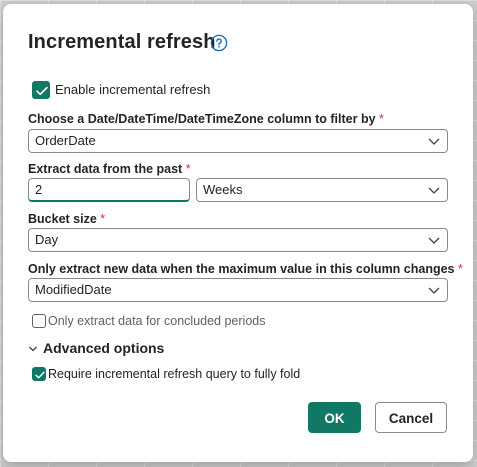 Image resolution: width=477 pixels, height=467 pixels. What do you see at coordinates (132, 89) in the screenshot?
I see `enable-incremental-label: Enable incremental refresh` at bounding box center [132, 89].